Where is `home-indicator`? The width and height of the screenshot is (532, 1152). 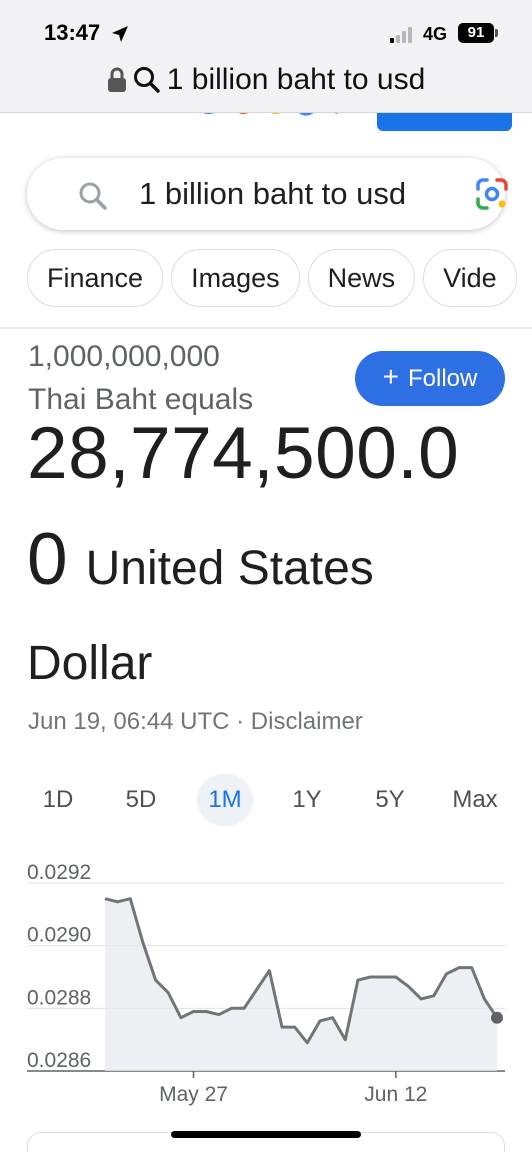
home-indicator is located at coordinates (266, 1134).